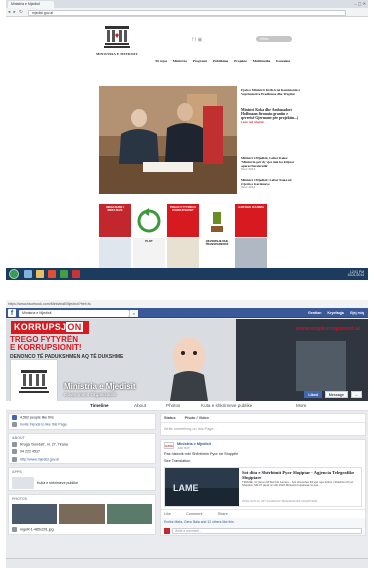 This screenshot has width=374, height=568. I want to click on tile-trego: TREGO FYTYRËN E KORRUPSIONIT, so click(183, 220).